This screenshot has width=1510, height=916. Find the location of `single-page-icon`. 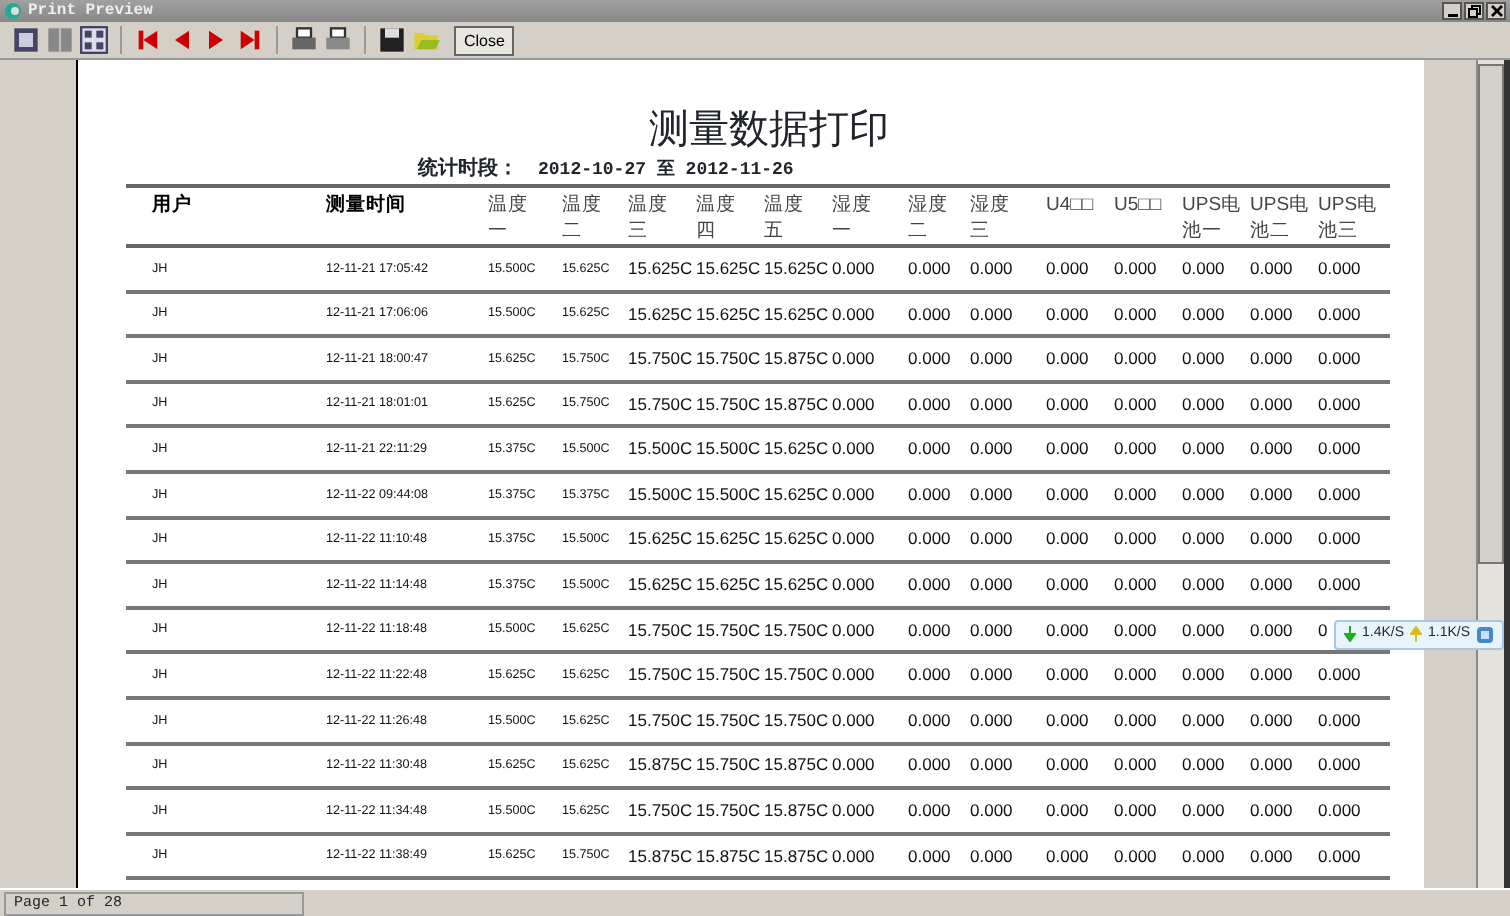

single-page-icon is located at coordinates (26, 40).